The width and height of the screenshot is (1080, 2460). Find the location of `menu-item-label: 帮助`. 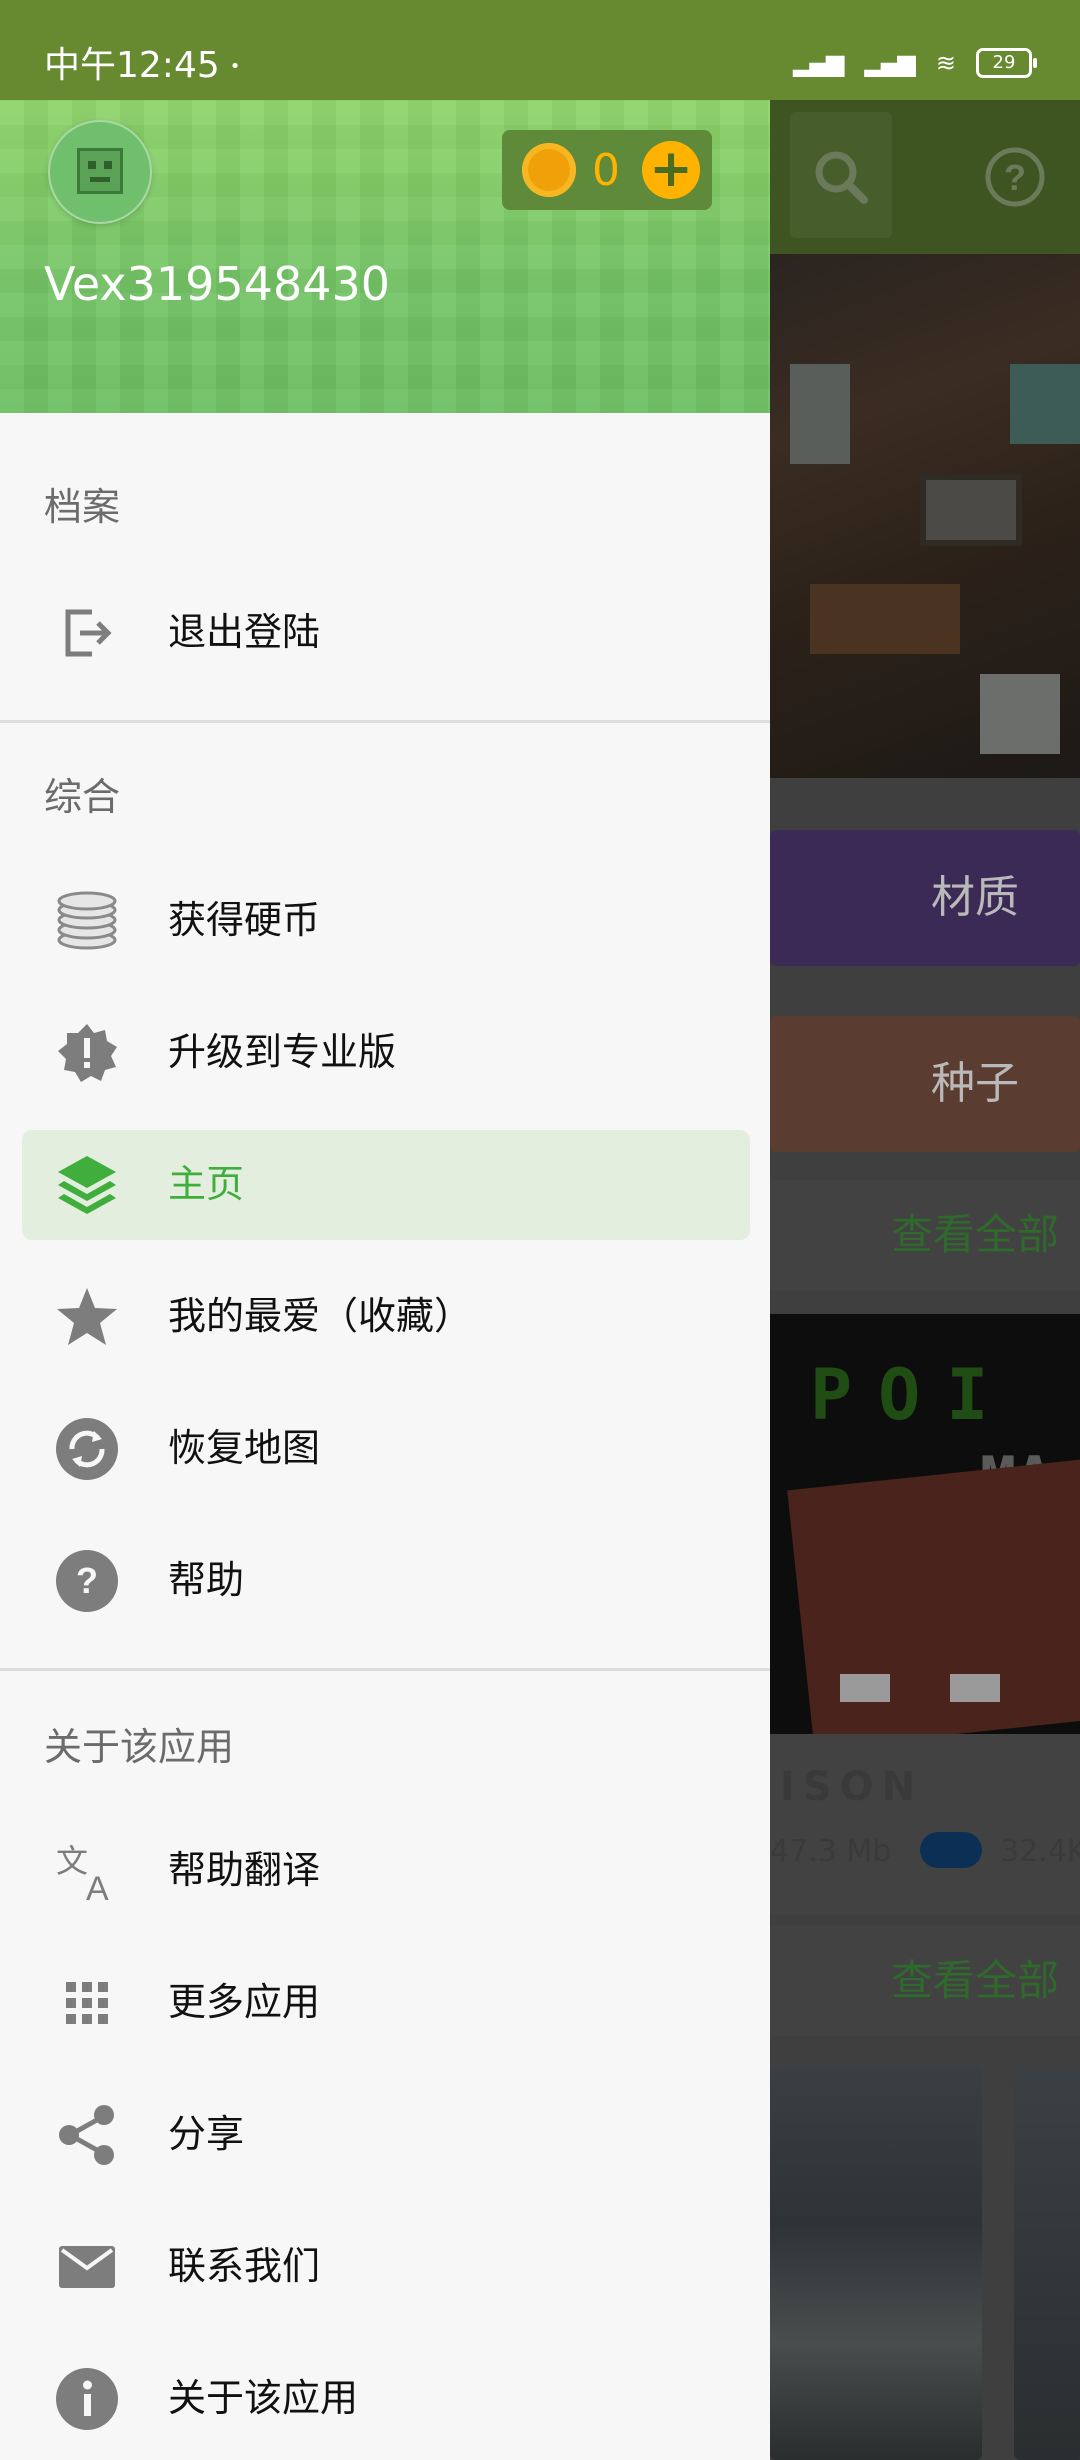

menu-item-label: 帮助 is located at coordinates (206, 1580).